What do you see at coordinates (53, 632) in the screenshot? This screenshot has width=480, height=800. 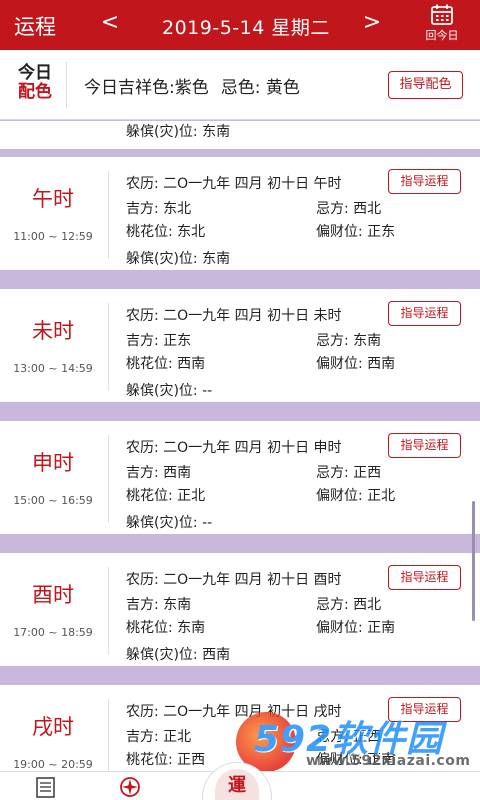 I see `hour-range: 17:00 ~ 18:59` at bounding box center [53, 632].